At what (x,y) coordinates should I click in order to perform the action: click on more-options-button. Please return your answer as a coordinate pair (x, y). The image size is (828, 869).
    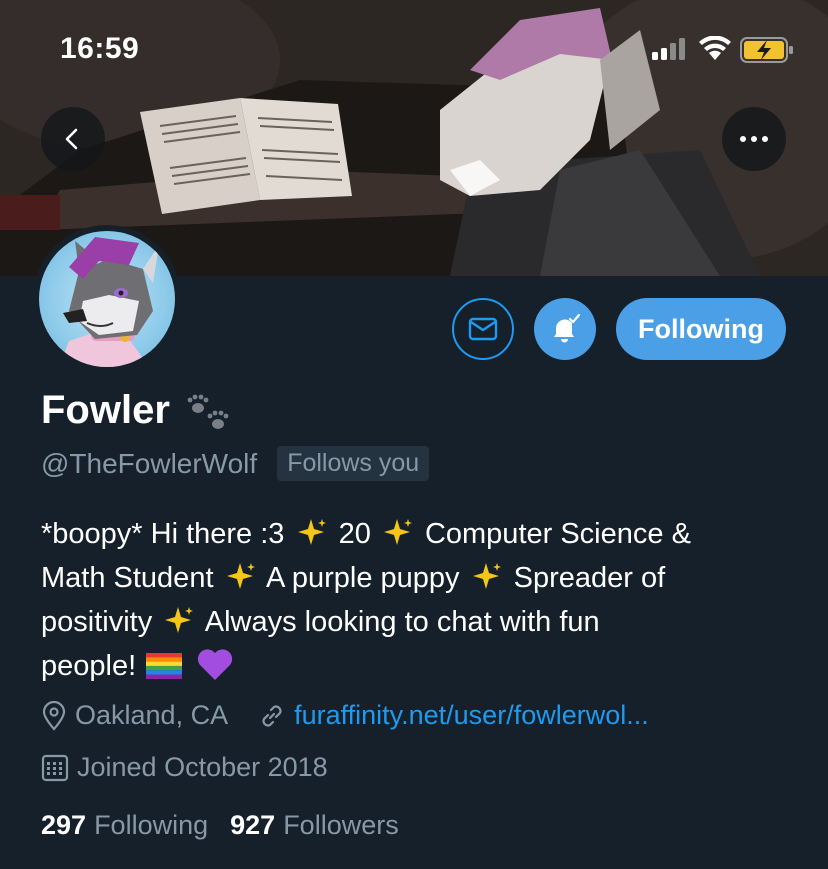
    Looking at the image, I should click on (754, 139).